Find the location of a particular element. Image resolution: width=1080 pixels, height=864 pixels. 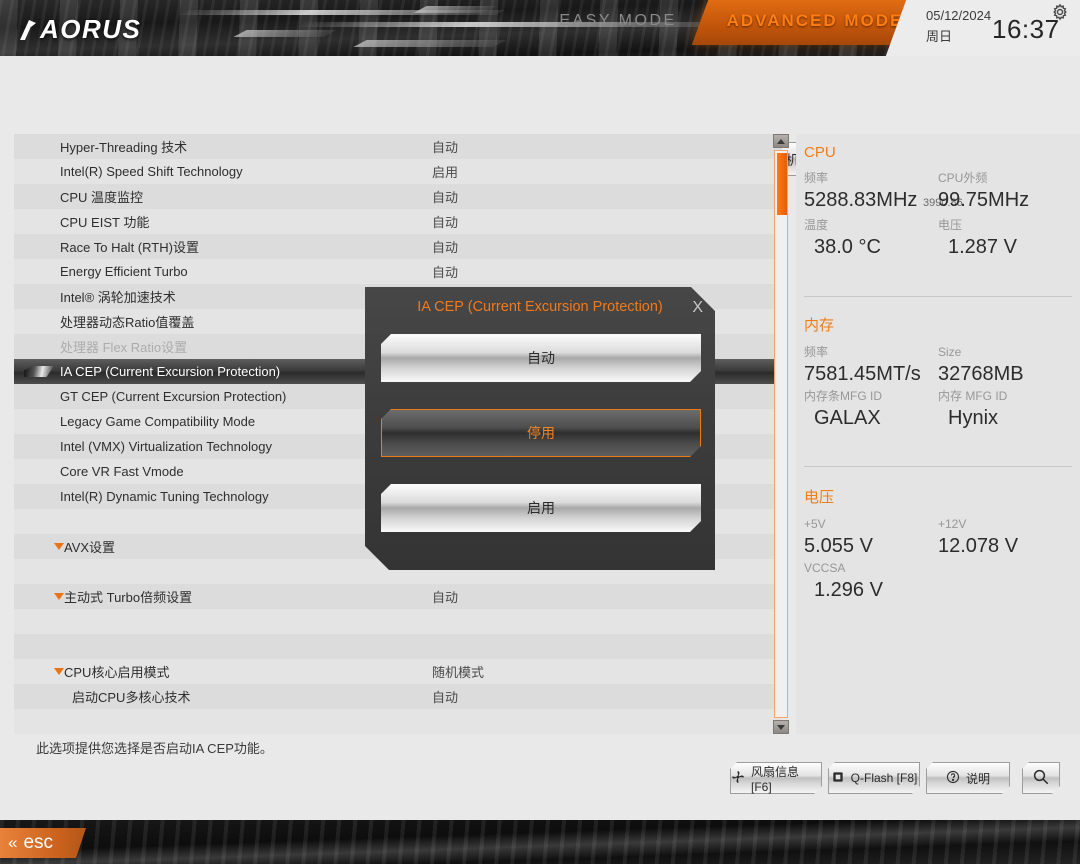

monitor-cell-value-text: 1.287 V is located at coordinates (982, 247).